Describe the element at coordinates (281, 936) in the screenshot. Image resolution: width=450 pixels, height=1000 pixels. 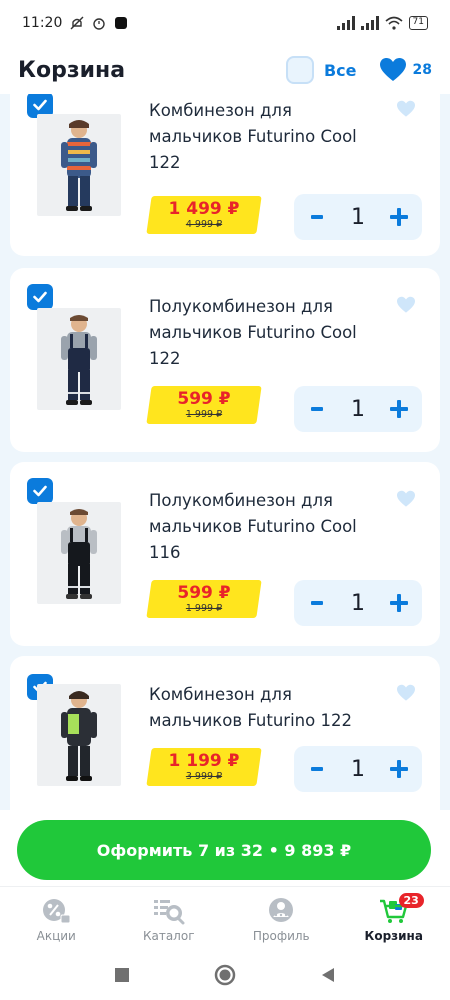
I see `tab-label: Профиль` at that location.